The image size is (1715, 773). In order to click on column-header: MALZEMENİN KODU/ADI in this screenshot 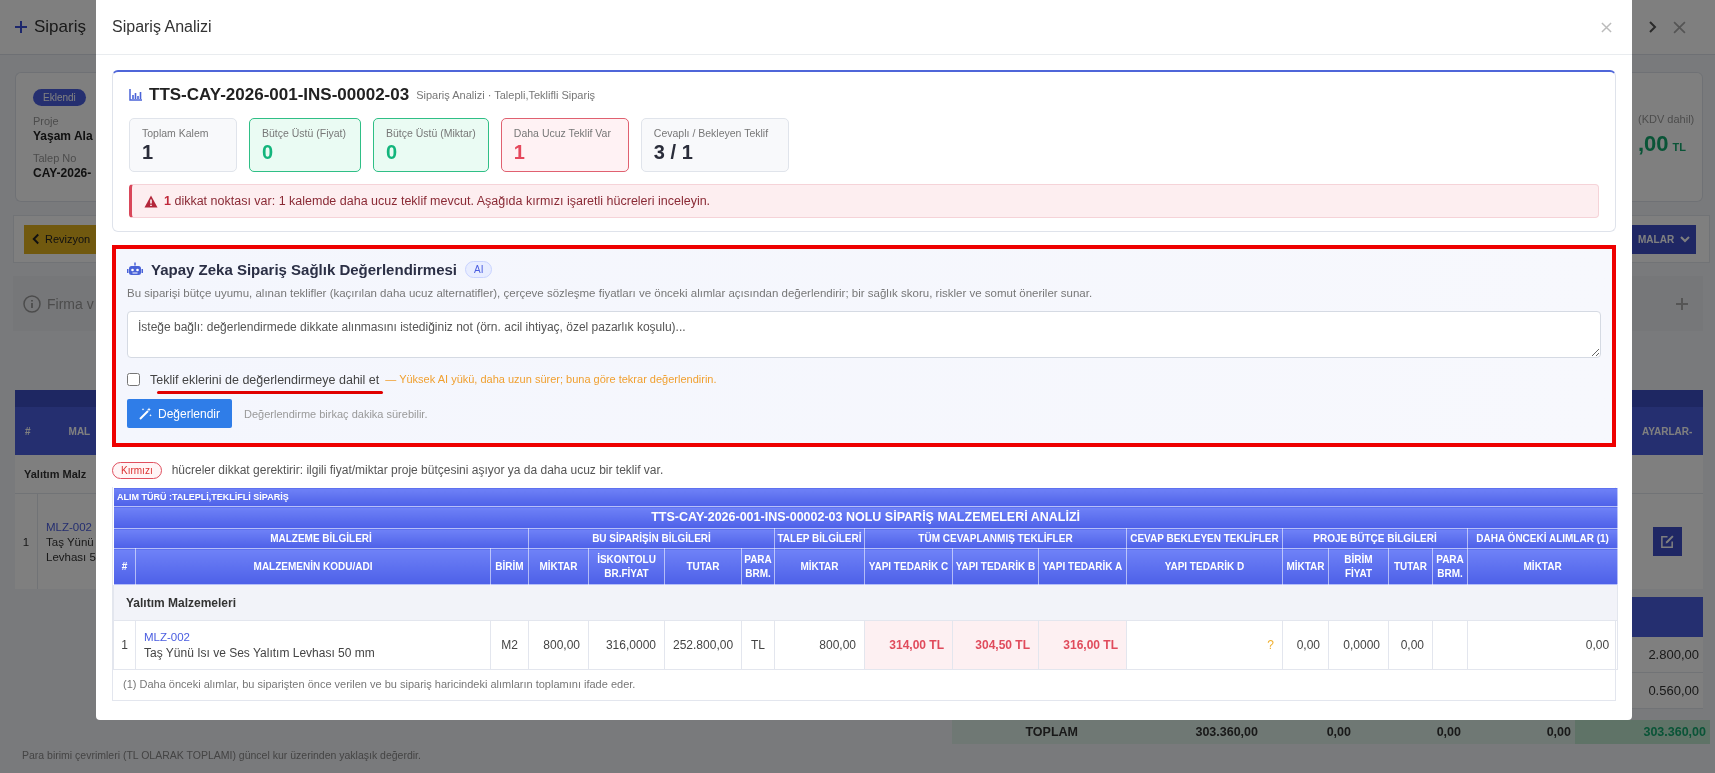, I will do `click(313, 566)`.